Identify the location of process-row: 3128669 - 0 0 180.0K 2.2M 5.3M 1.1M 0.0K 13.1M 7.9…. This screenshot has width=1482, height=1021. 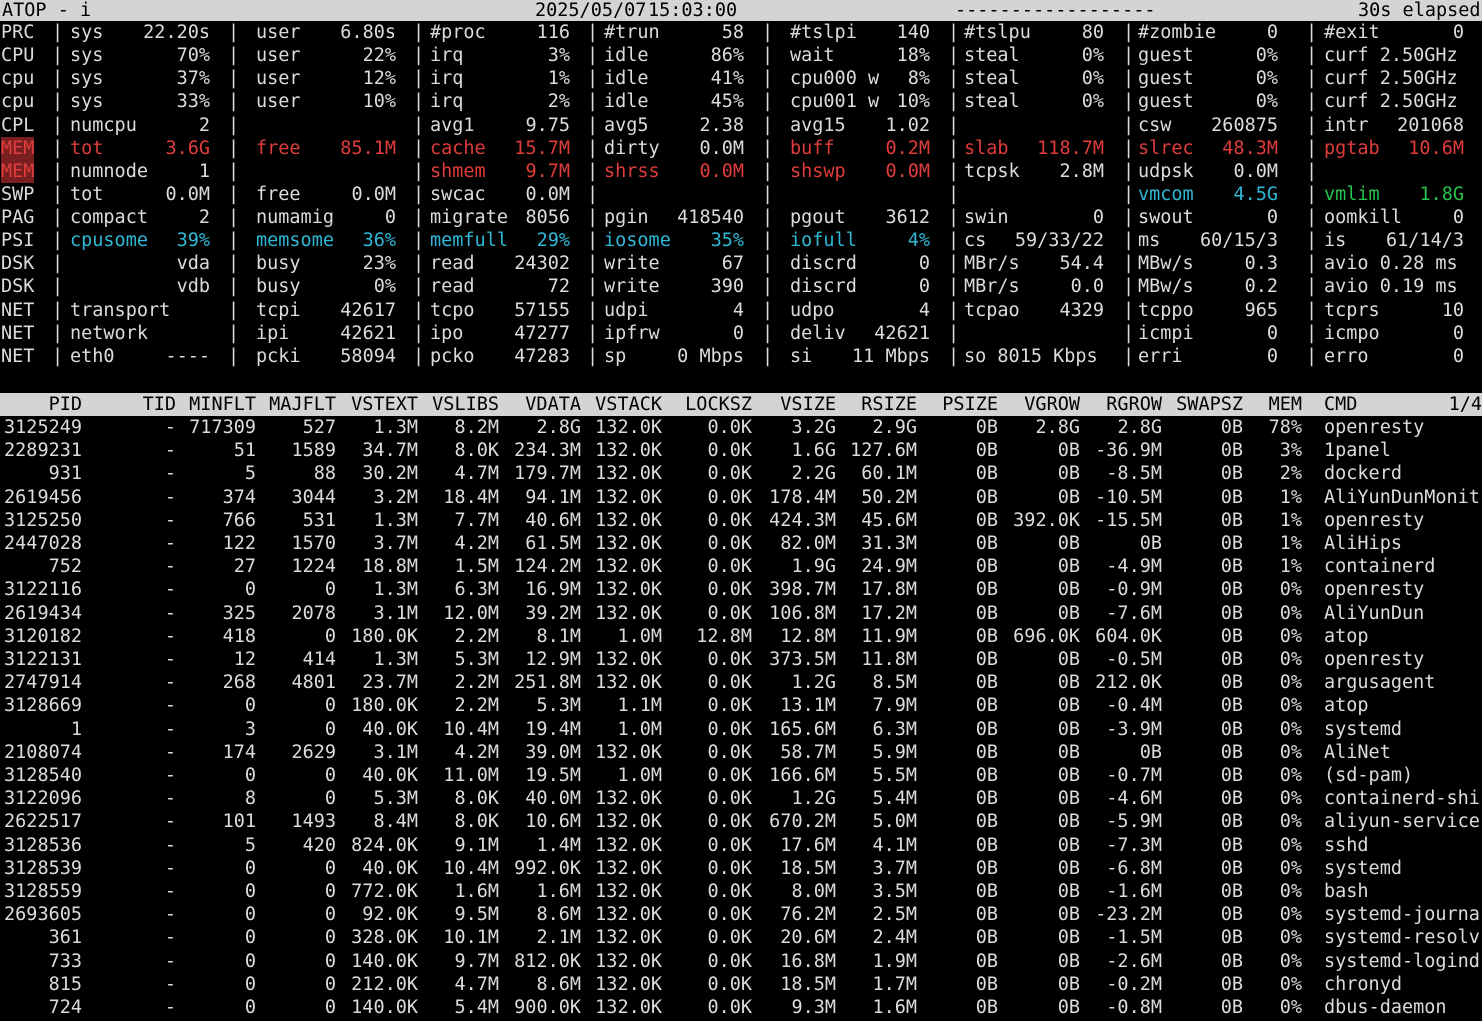
(741, 705).